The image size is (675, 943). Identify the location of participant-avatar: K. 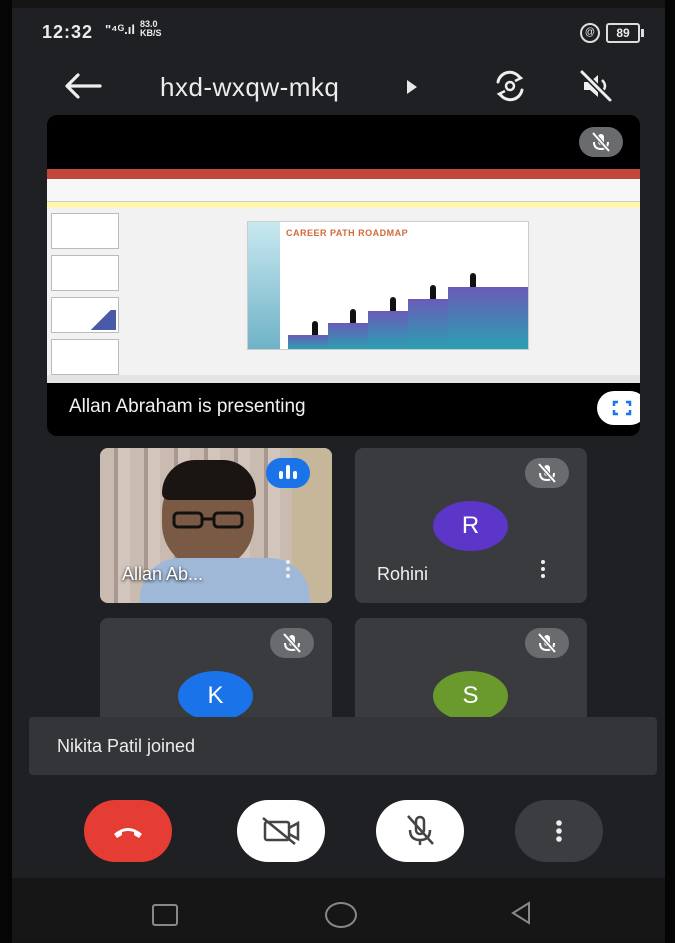
(215, 694).